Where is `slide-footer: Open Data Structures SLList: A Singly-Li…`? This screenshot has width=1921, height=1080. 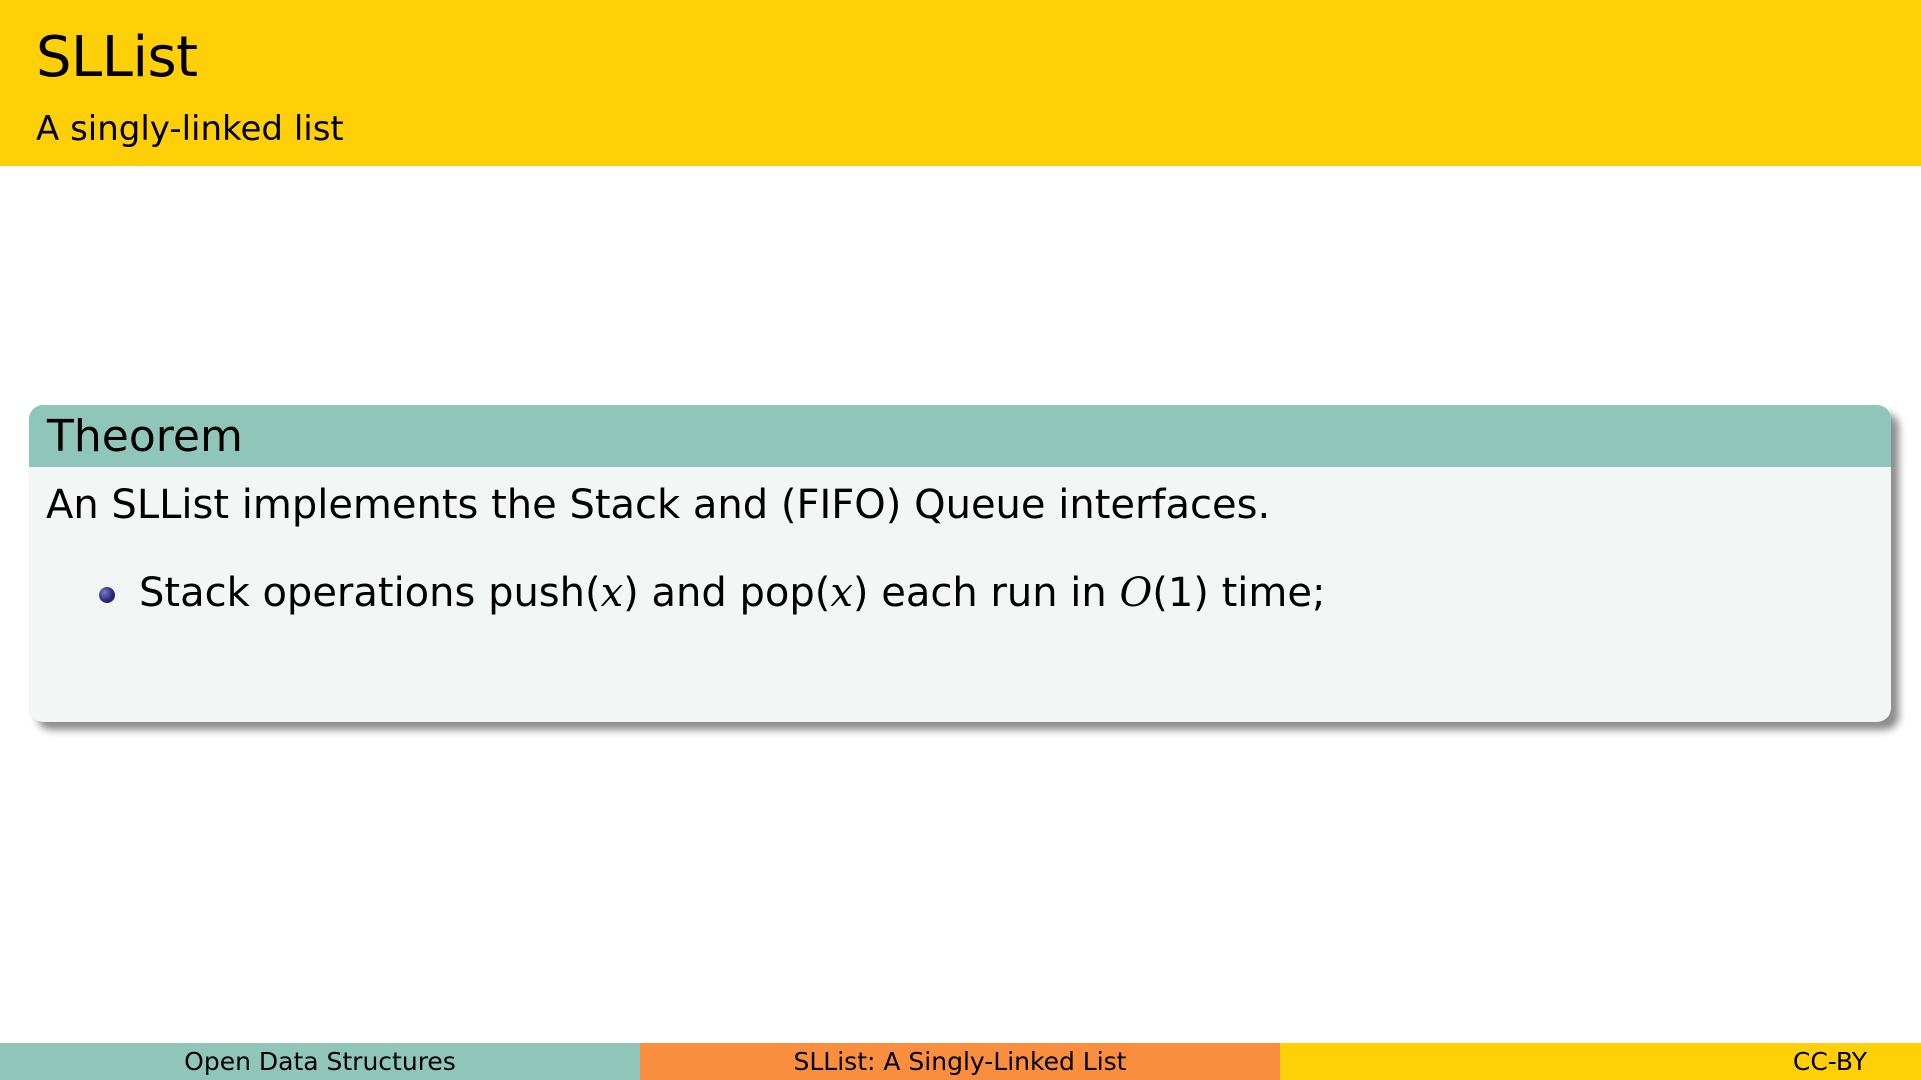
slide-footer: Open Data Structures SLList: A Singly-Li… is located at coordinates (960, 1061).